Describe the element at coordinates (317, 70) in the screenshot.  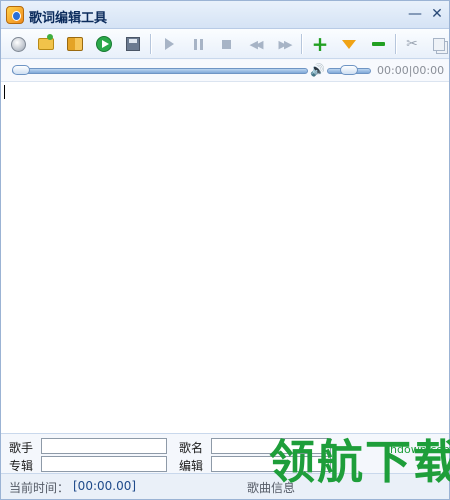
I see `volume-icon: 🔊` at that location.